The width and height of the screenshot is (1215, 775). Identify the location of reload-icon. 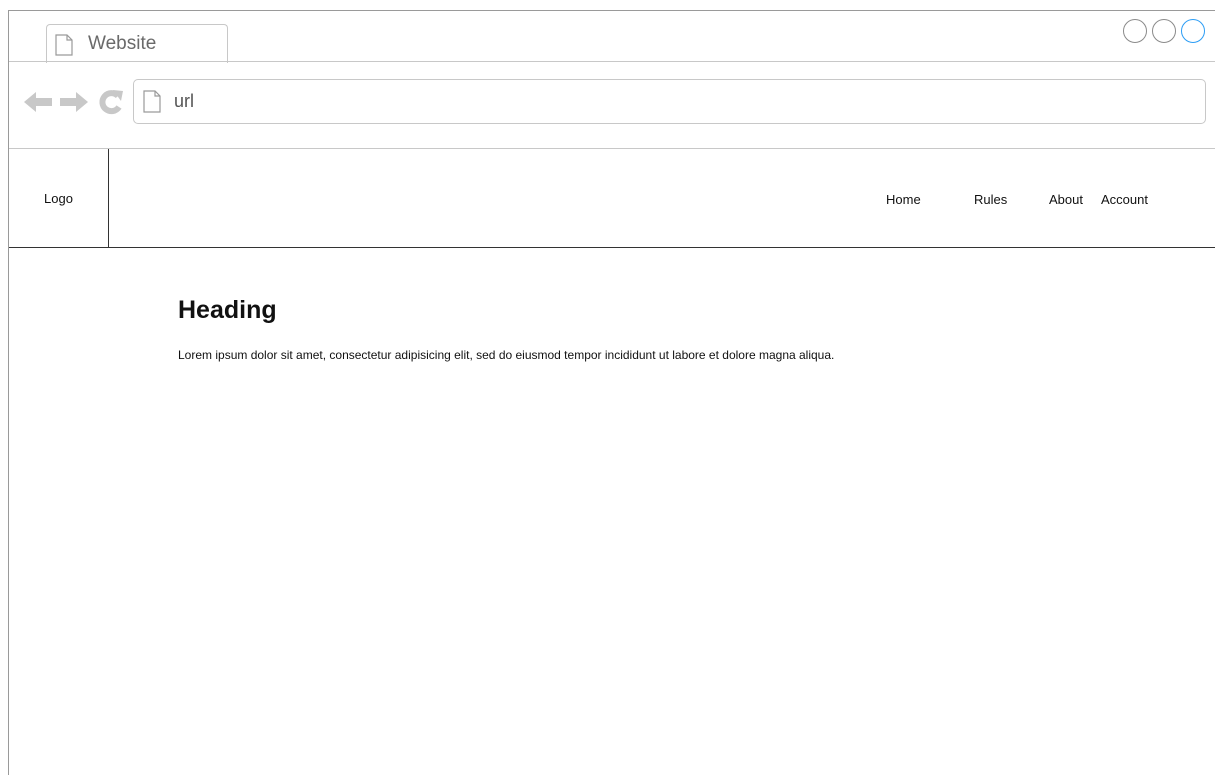
(111, 104).